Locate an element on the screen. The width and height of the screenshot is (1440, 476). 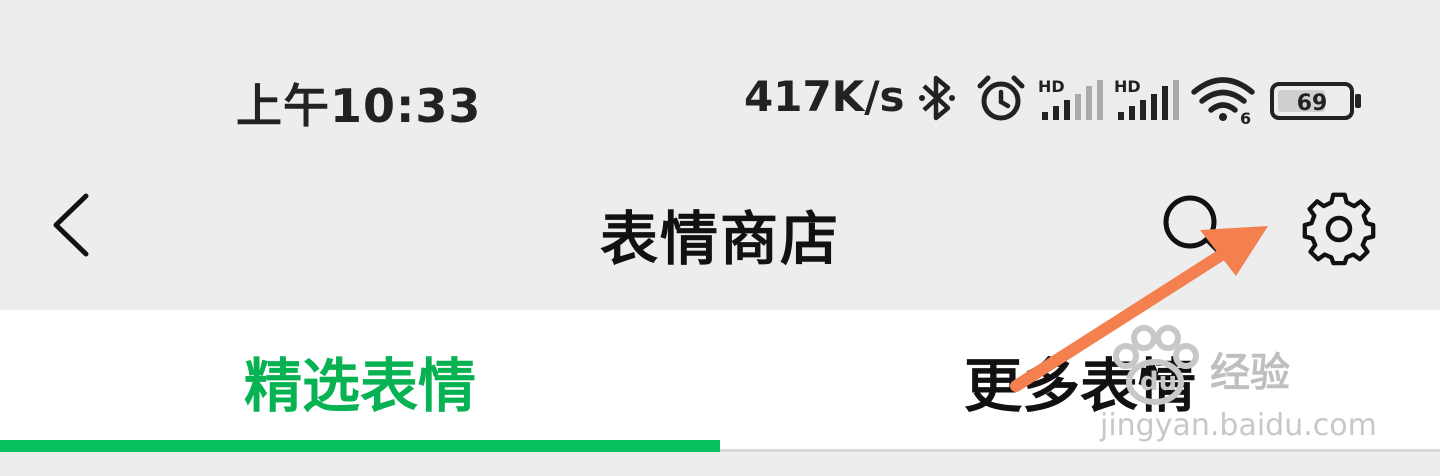
tab-featured-stickers: 精选表情 is located at coordinates (360, 381).